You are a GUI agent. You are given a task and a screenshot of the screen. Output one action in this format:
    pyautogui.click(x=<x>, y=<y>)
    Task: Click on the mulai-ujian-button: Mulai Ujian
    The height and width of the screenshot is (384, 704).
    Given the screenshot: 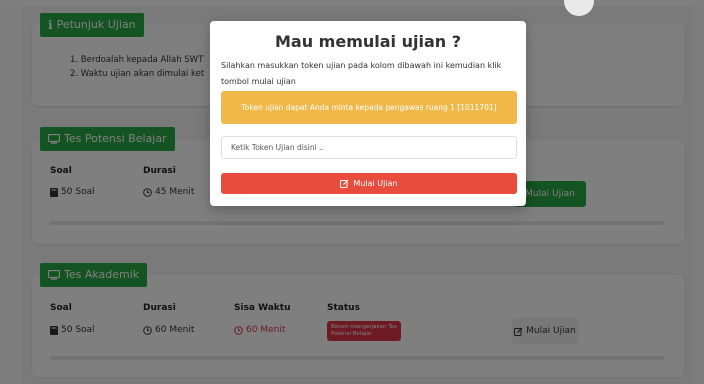 What is the action you would take?
    pyautogui.click(x=369, y=183)
    